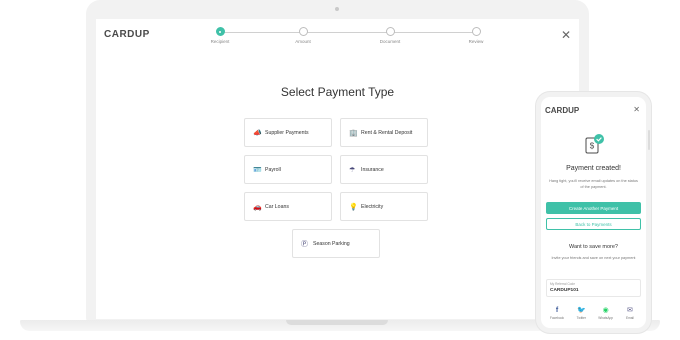 The height and width of the screenshot is (340, 680). Describe the element at coordinates (277, 206) in the screenshot. I see `payment-type-label: Car Loans` at that location.